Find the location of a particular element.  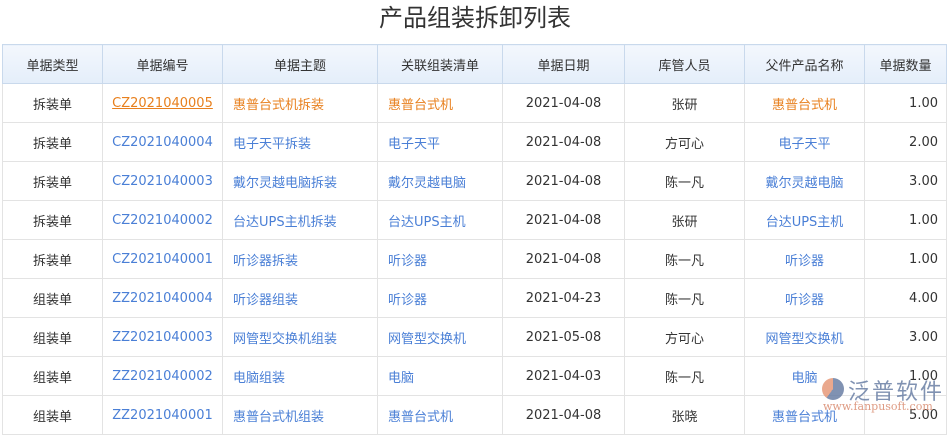

column-header: 单据编号 is located at coordinates (162, 64).